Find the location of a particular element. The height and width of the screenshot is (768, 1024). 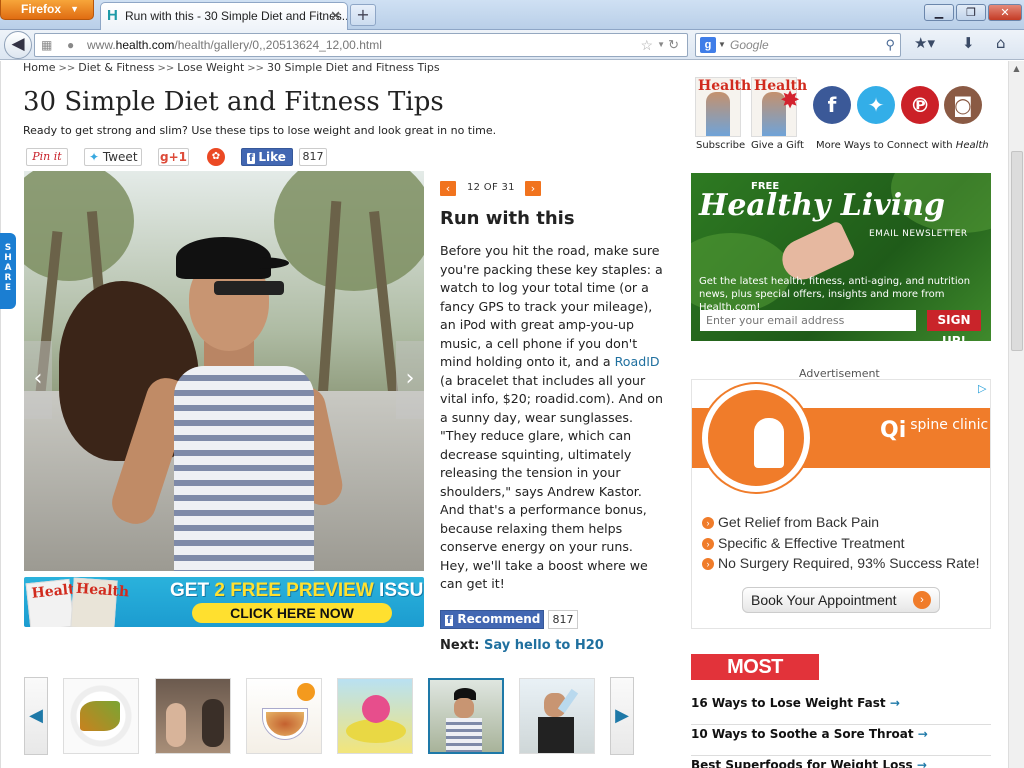

most-popular-item: Best Superfoods for Weight Loss → is located at coordinates (841, 762).